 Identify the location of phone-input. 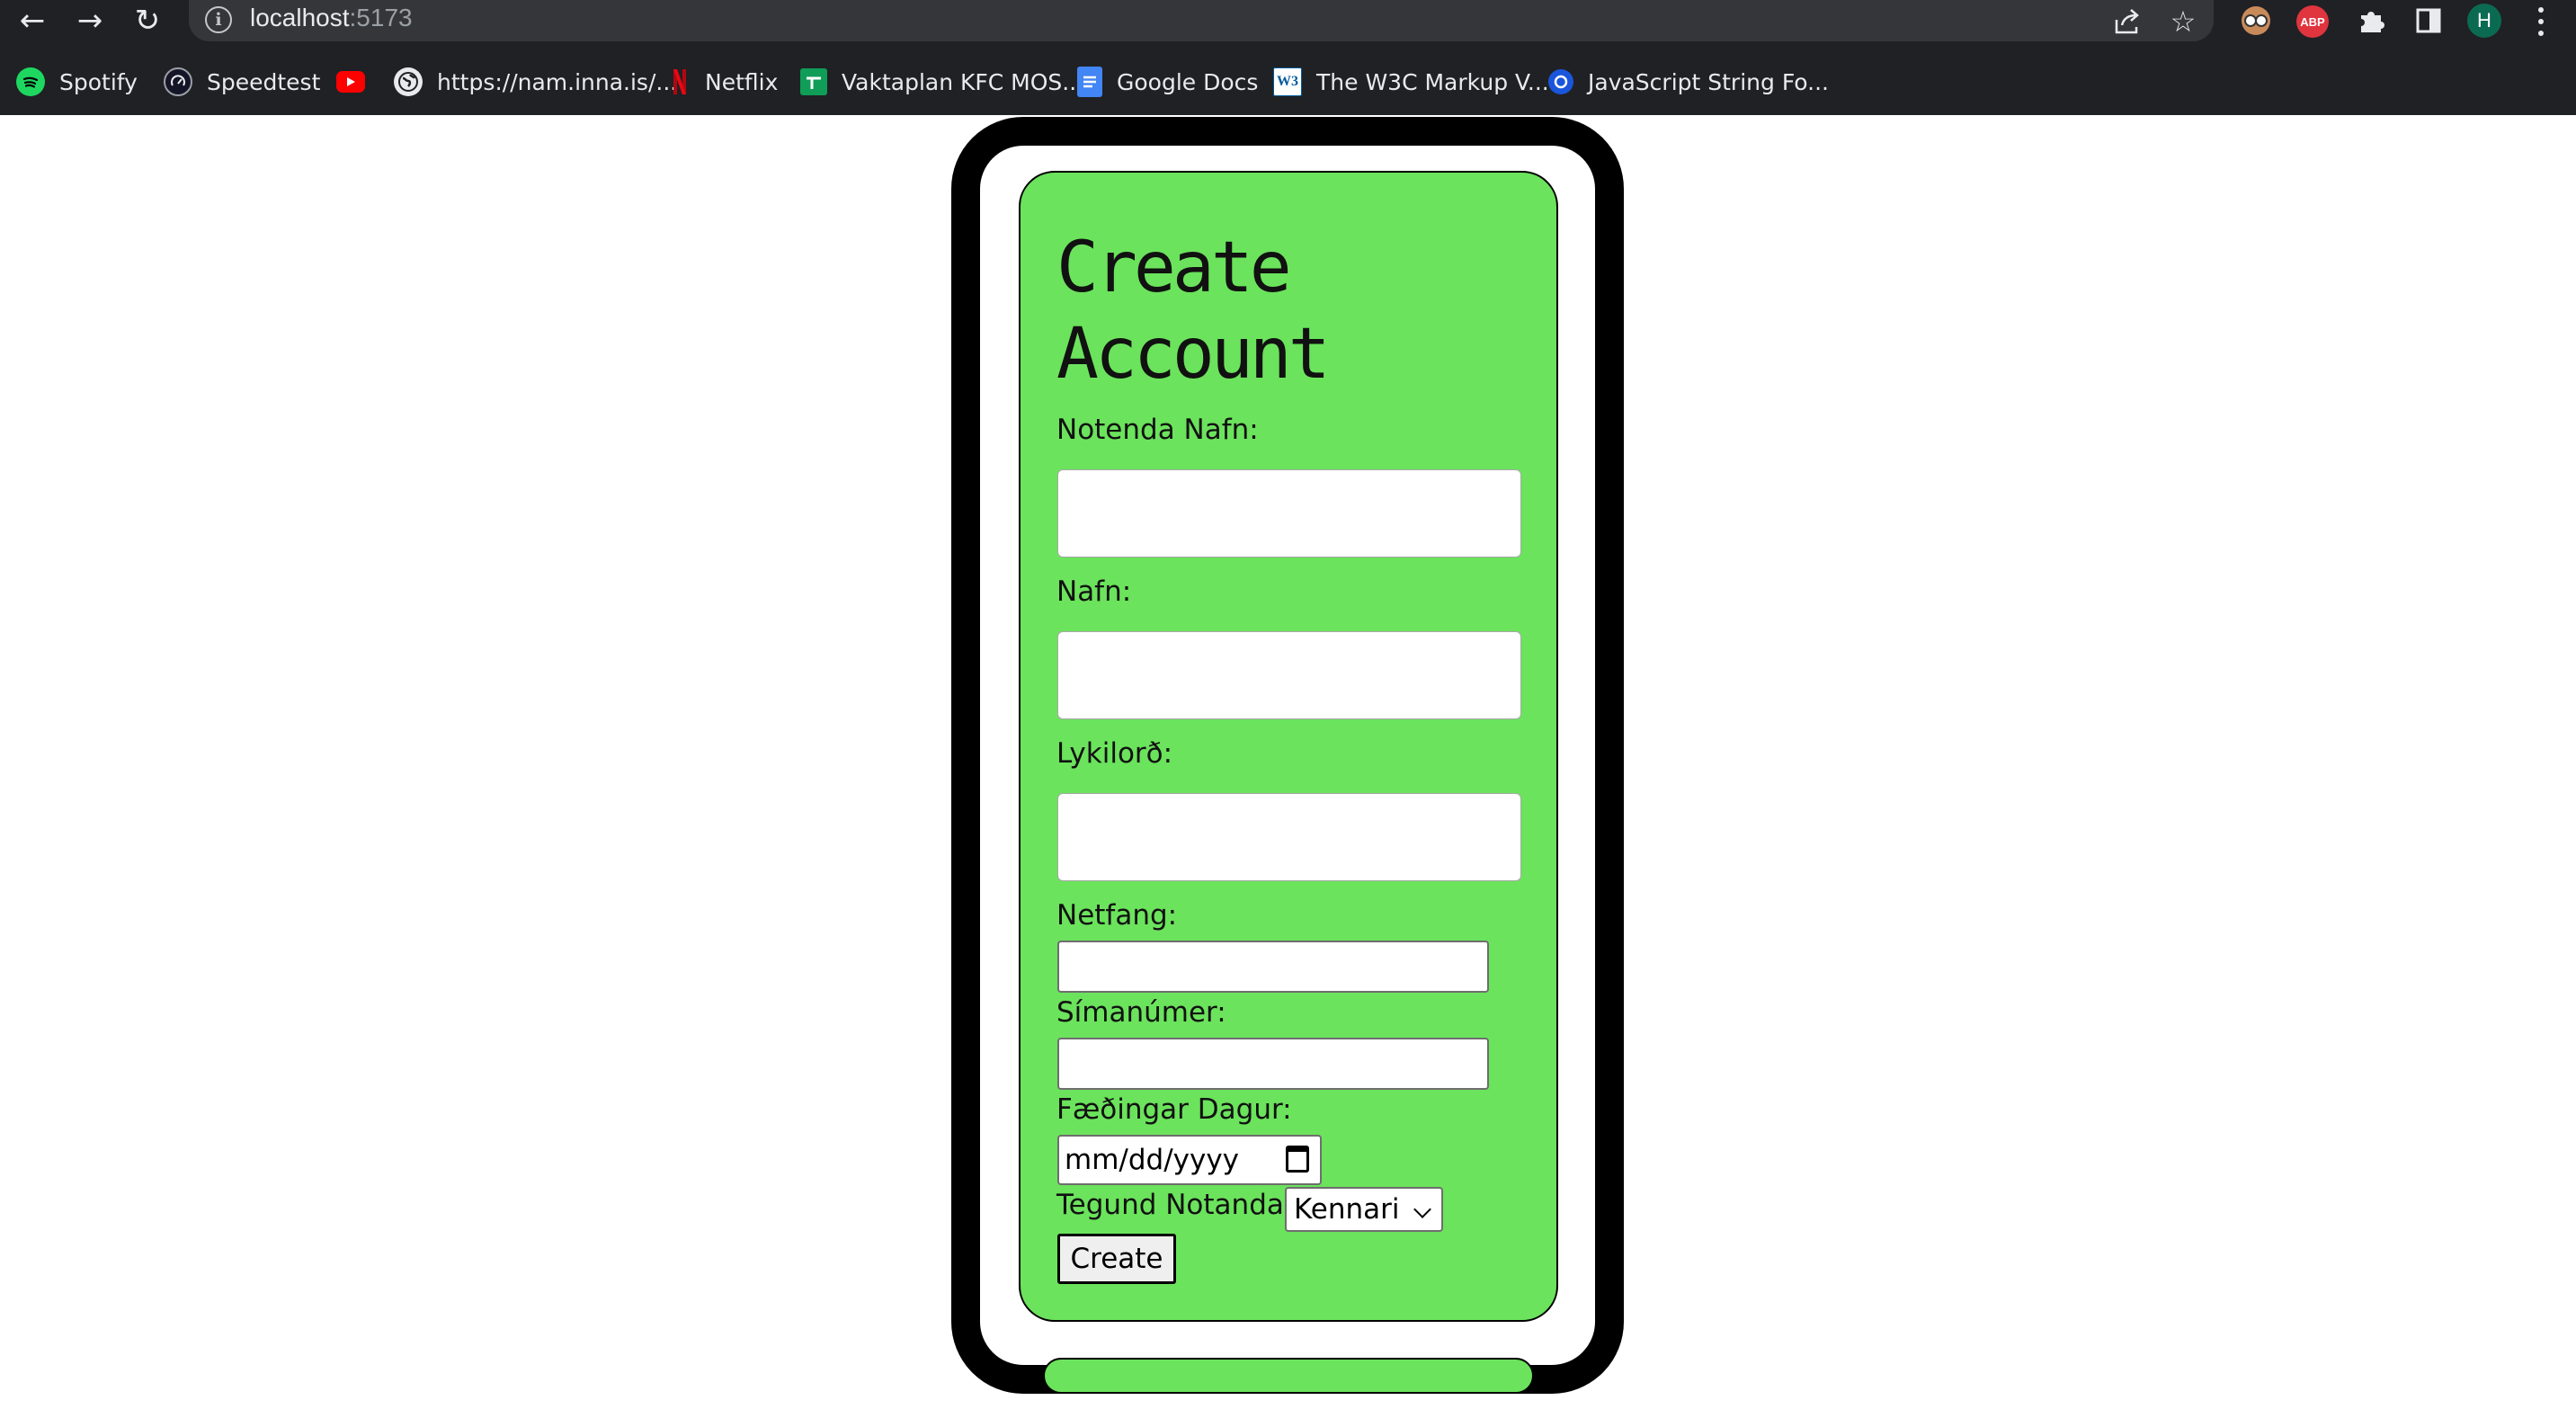
(1273, 1064).